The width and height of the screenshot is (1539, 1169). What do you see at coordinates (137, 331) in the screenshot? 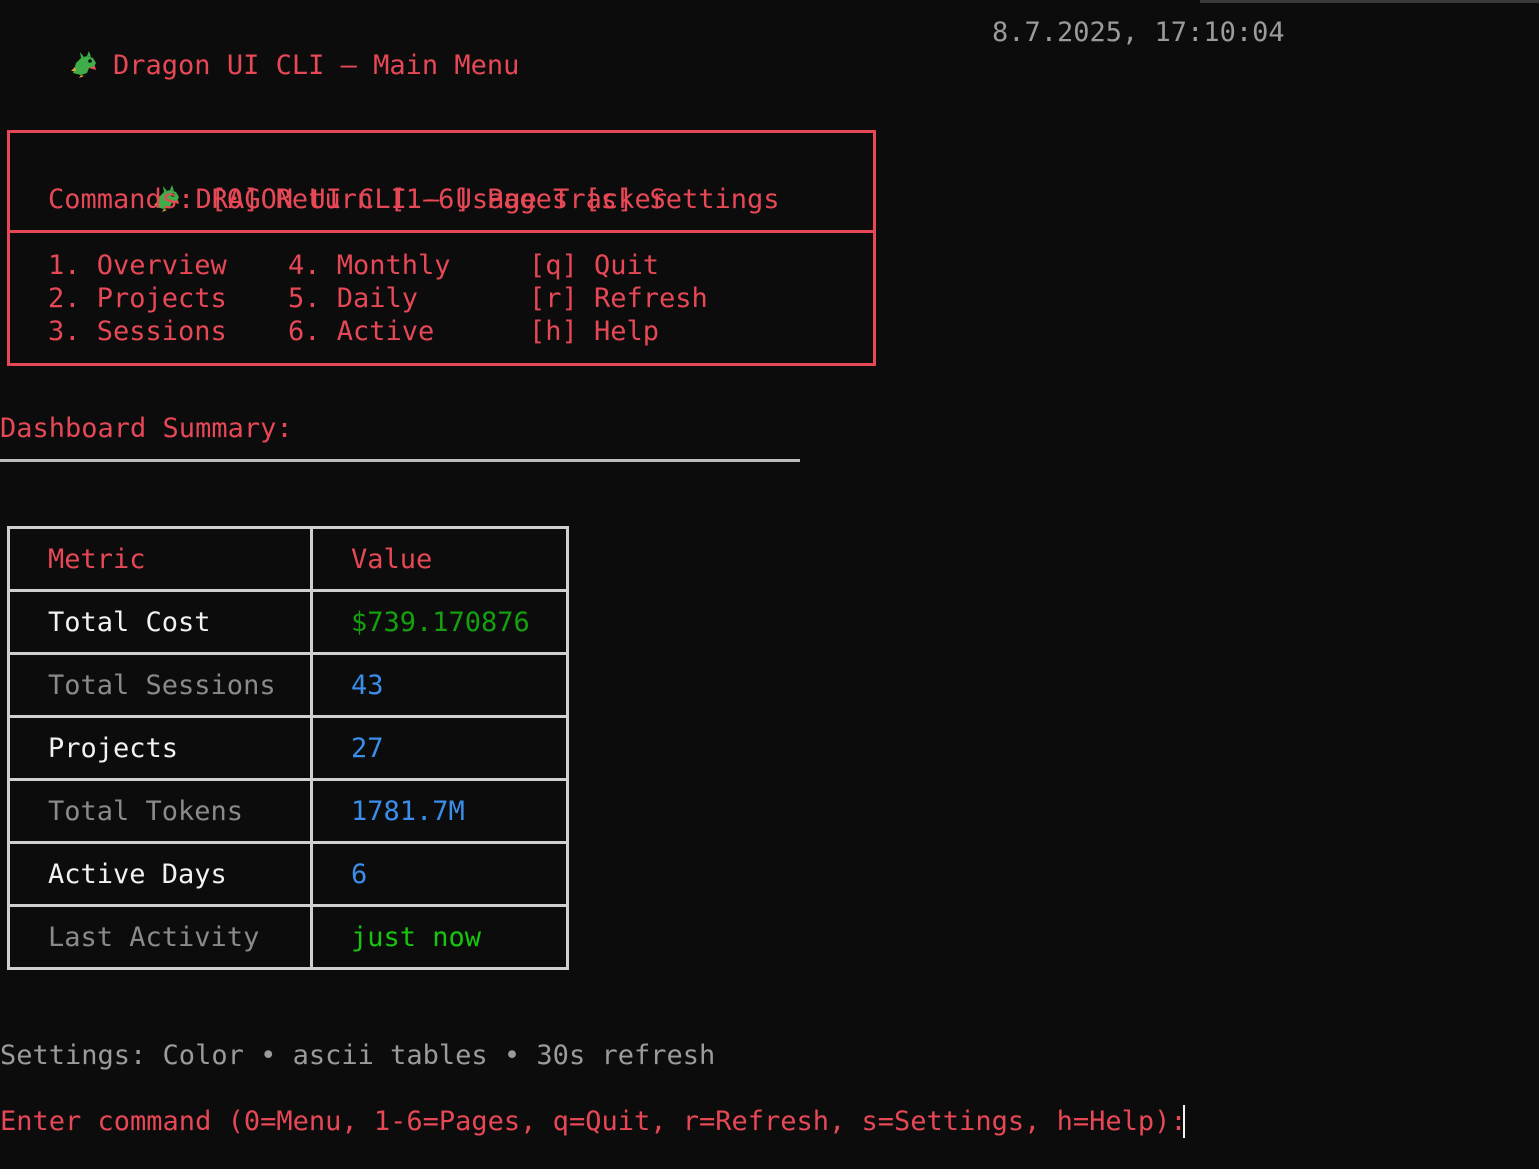
I see `menu-item-sessions: 3. Sessions` at bounding box center [137, 331].